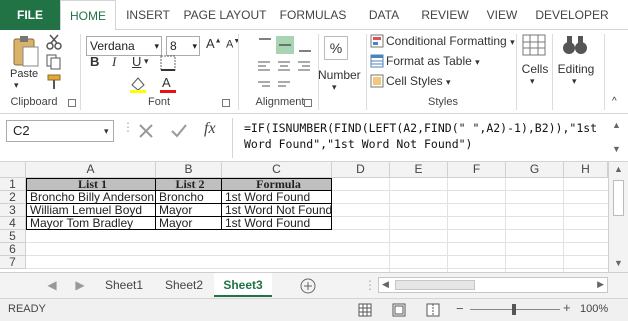 The height and width of the screenshot is (321, 628). Describe the element at coordinates (574, 81) in the screenshot. I see `editing-dropdown-icon: ▾` at that location.